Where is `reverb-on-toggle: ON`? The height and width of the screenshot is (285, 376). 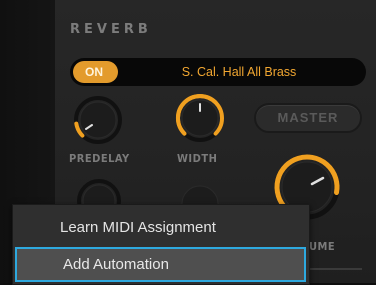 reverb-on-toggle: ON is located at coordinates (95, 72).